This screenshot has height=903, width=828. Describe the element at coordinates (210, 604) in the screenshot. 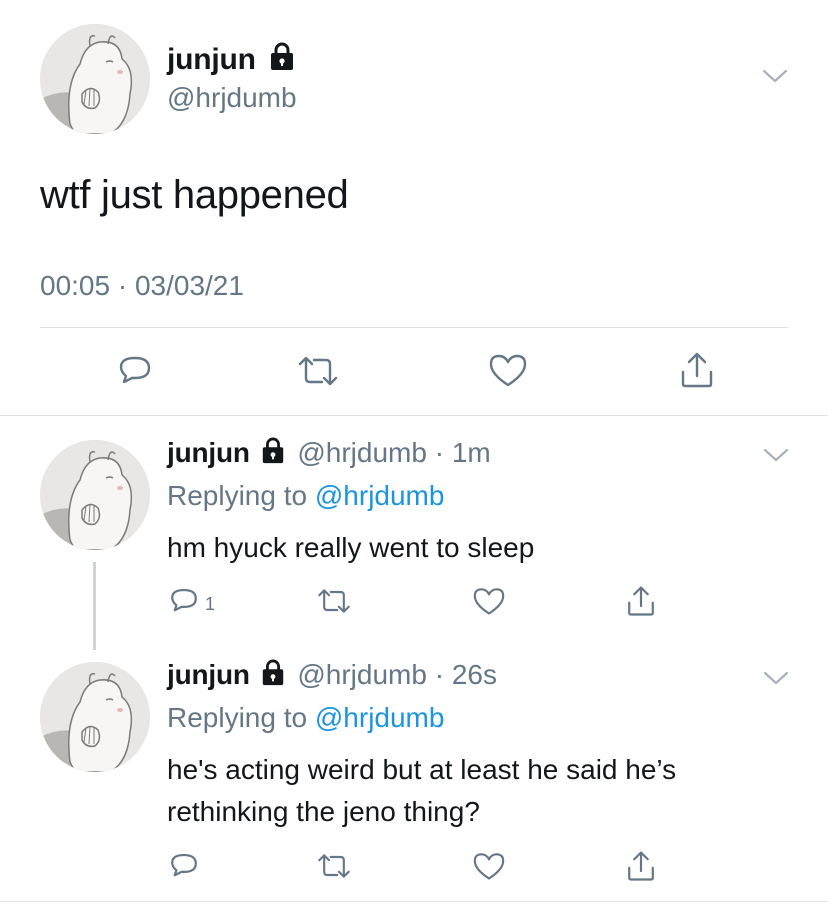

I see `reply-count: 1` at that location.